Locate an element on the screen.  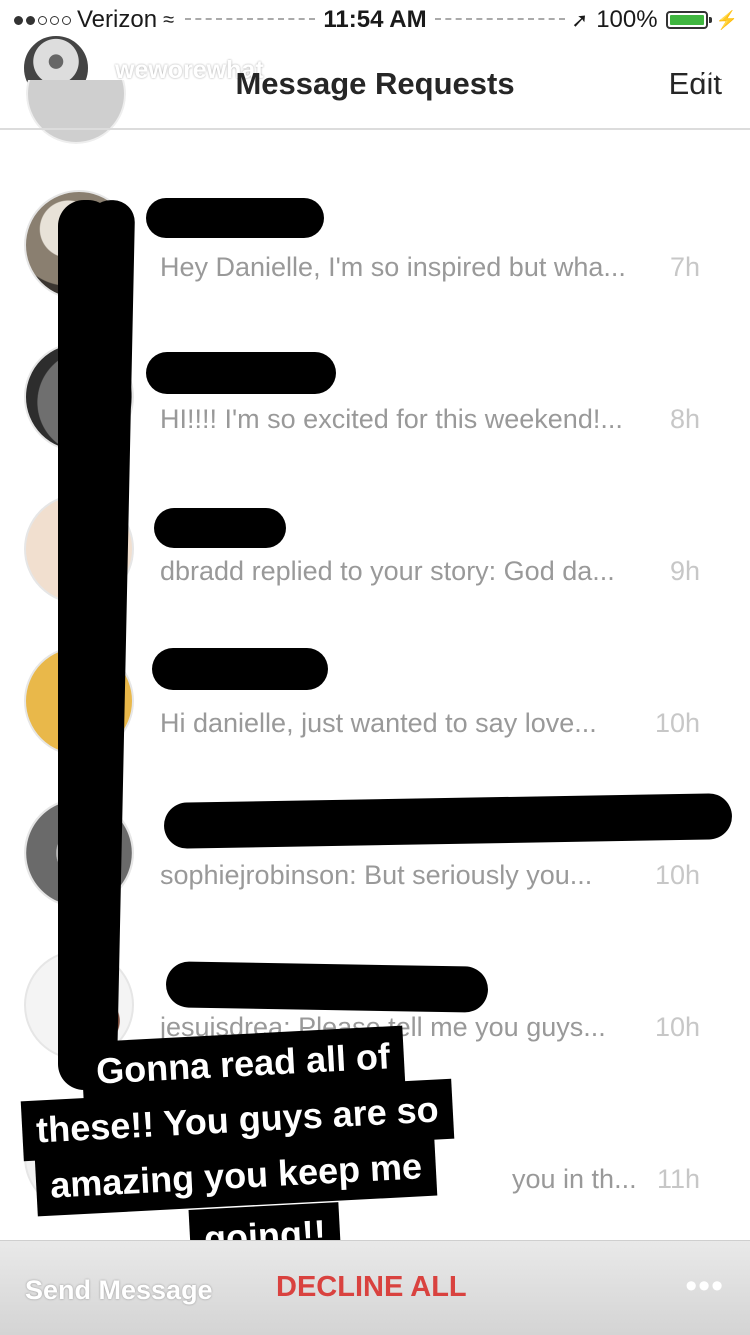
more-options-icon: ••• is located at coordinates (704, 1286).